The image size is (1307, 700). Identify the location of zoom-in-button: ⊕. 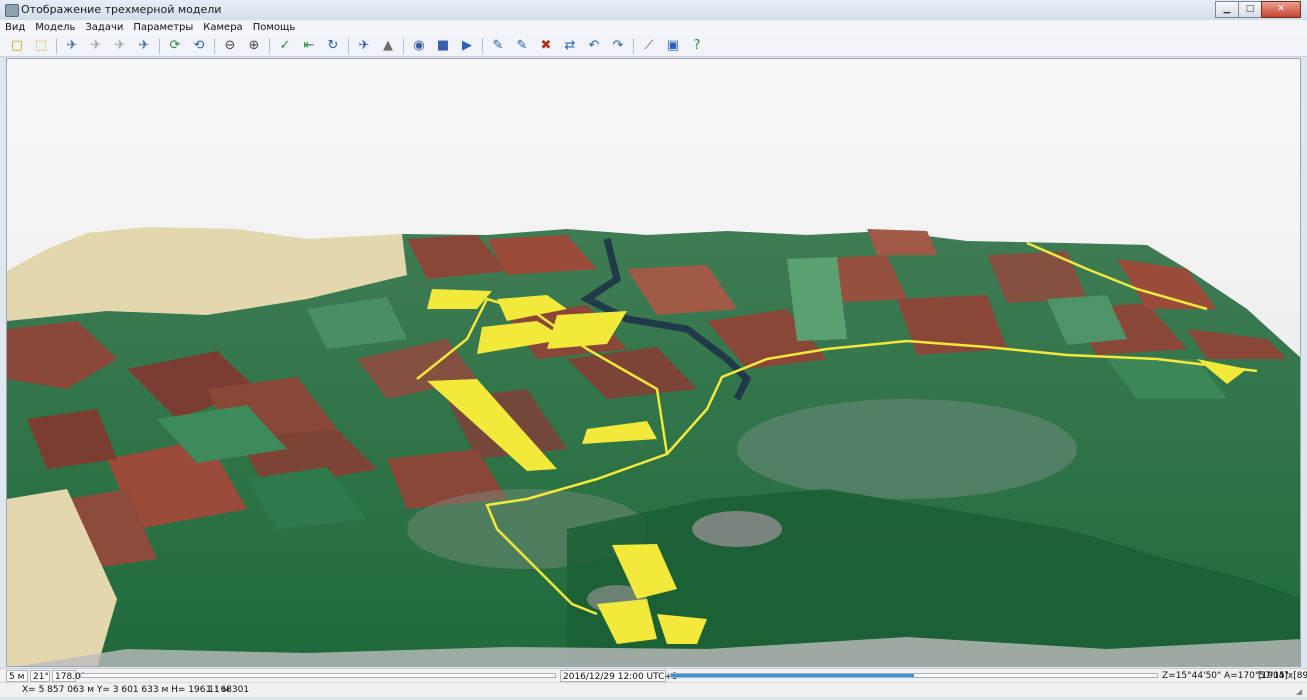
(254, 46).